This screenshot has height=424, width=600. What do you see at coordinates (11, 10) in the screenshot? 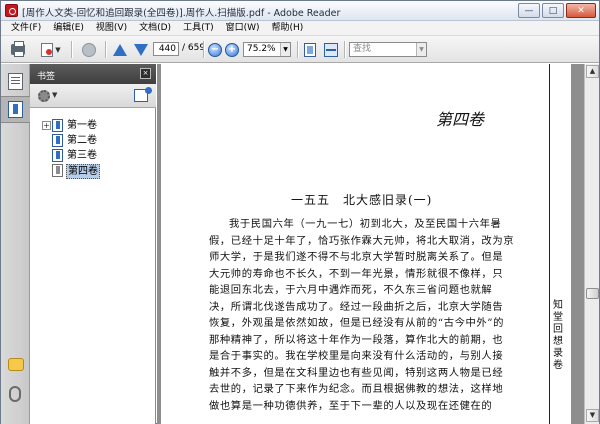
I see `adobe-reader-icon` at bounding box center [11, 10].